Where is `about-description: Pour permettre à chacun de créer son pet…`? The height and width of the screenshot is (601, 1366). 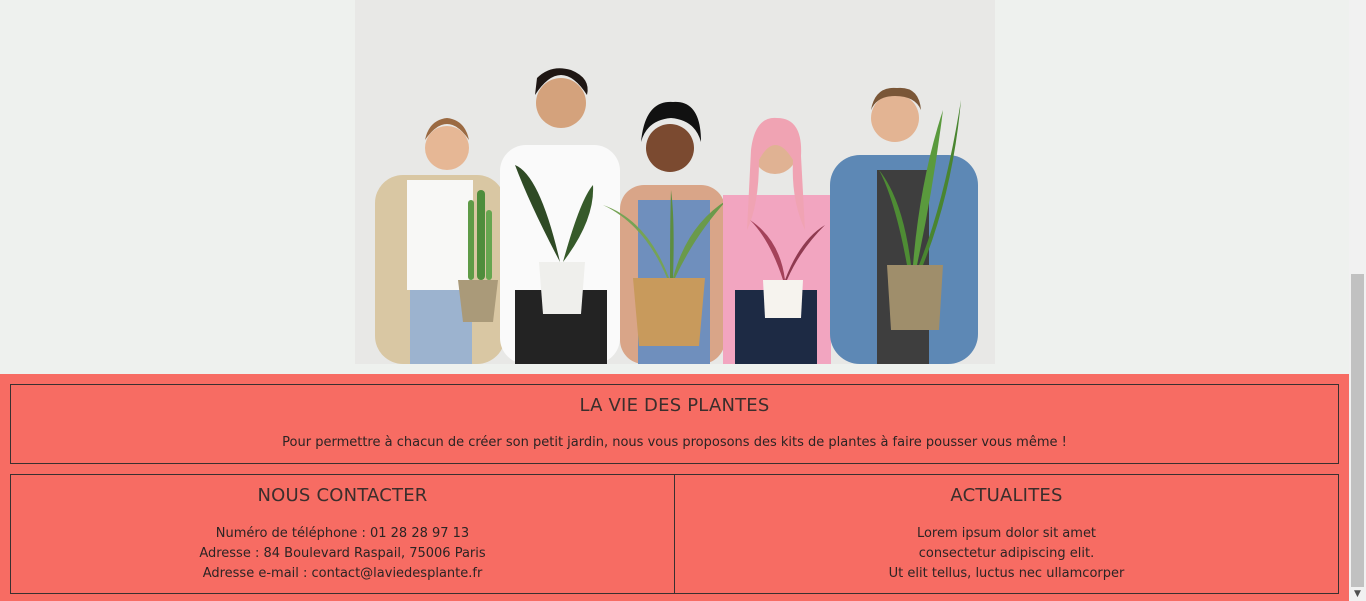 about-description: Pour permettre à chacun de créer son pet… is located at coordinates (674, 442).